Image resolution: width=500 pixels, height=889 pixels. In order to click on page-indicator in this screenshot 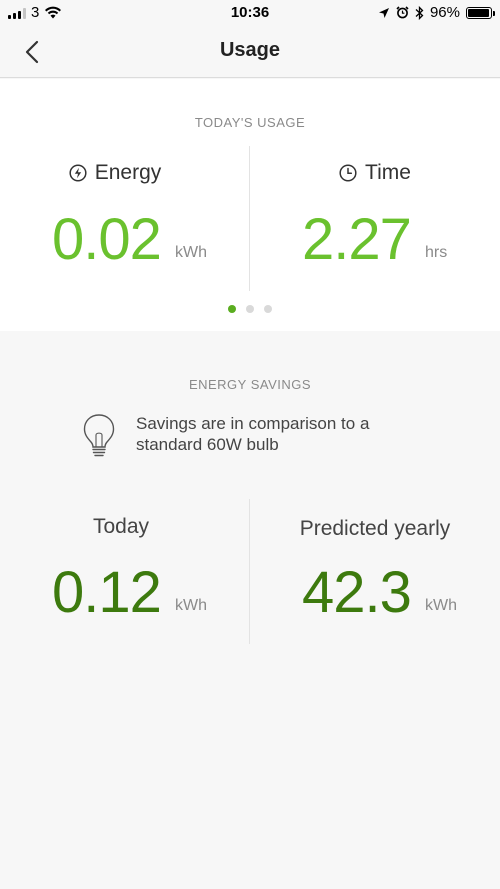, I will do `click(250, 309)`.